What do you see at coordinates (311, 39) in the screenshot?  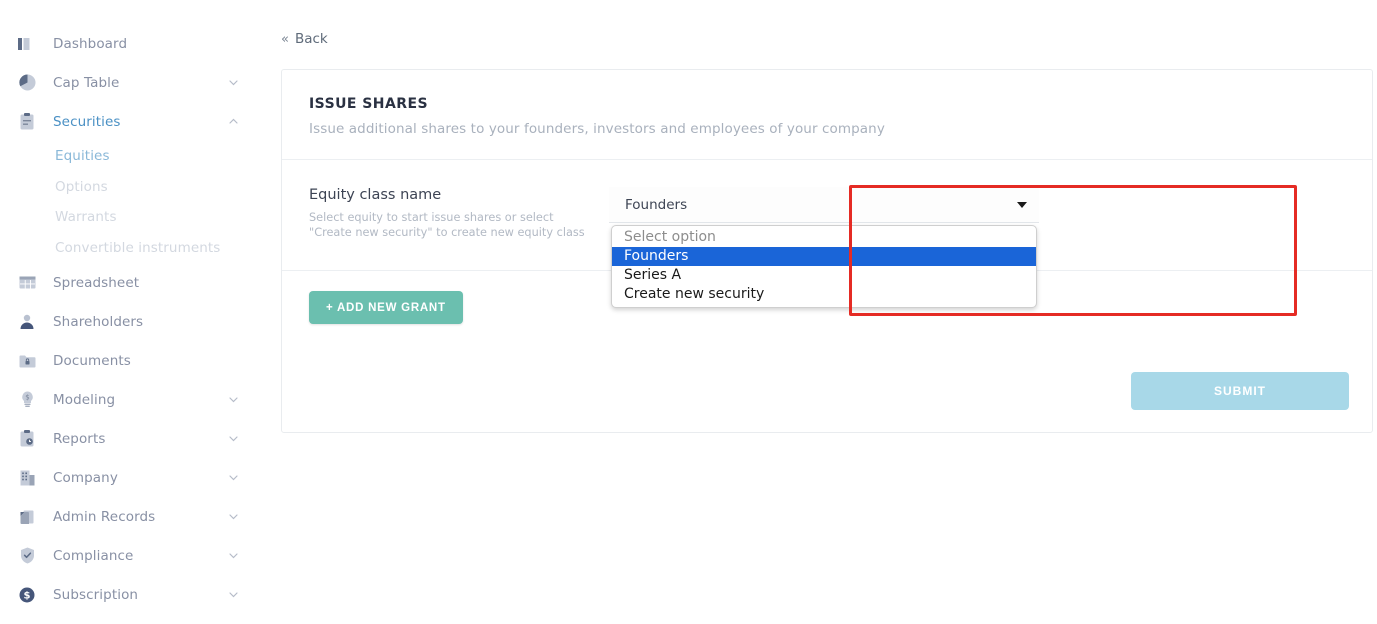 I see `back-label: Back` at bounding box center [311, 39].